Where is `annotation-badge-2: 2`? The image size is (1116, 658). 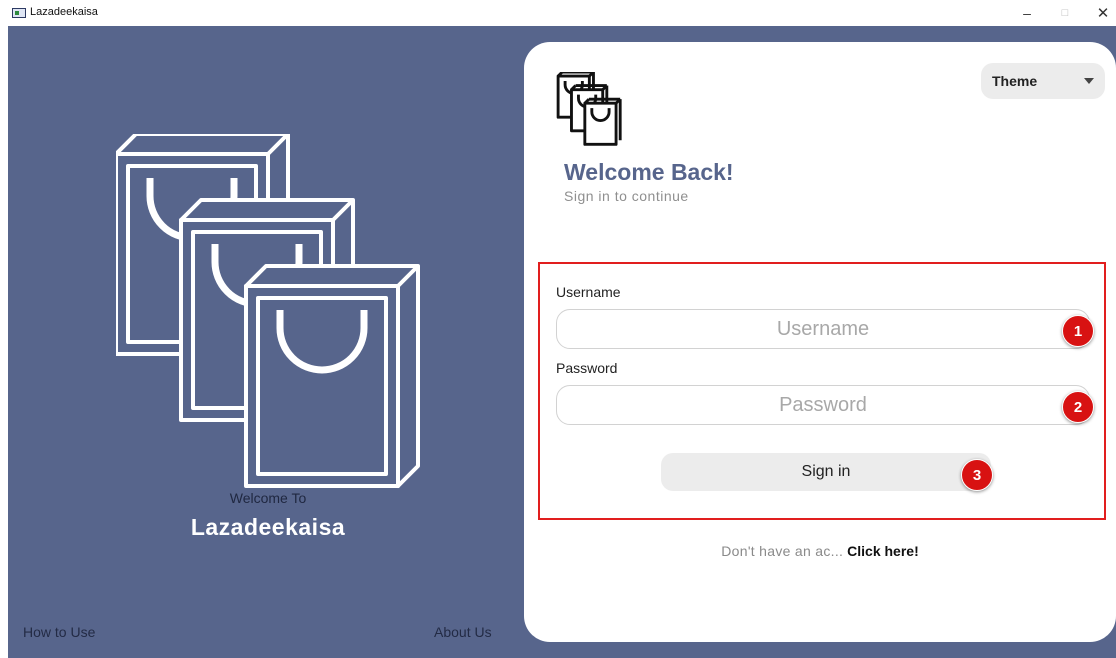
annotation-badge-2: 2 is located at coordinates (1078, 407).